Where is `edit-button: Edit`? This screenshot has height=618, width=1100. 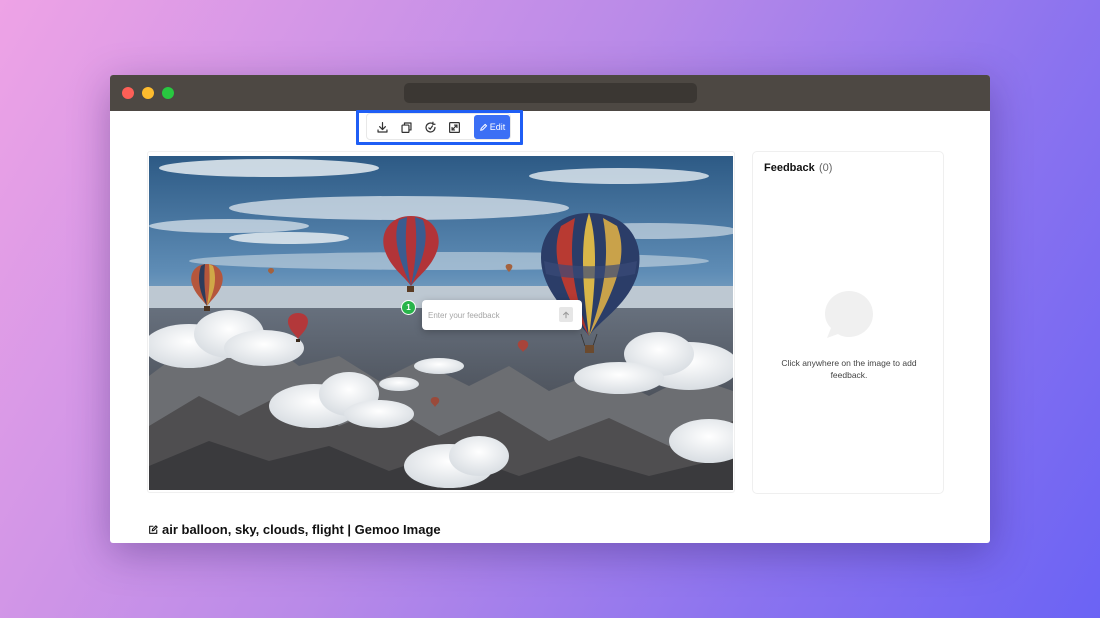 edit-button: Edit is located at coordinates (492, 127).